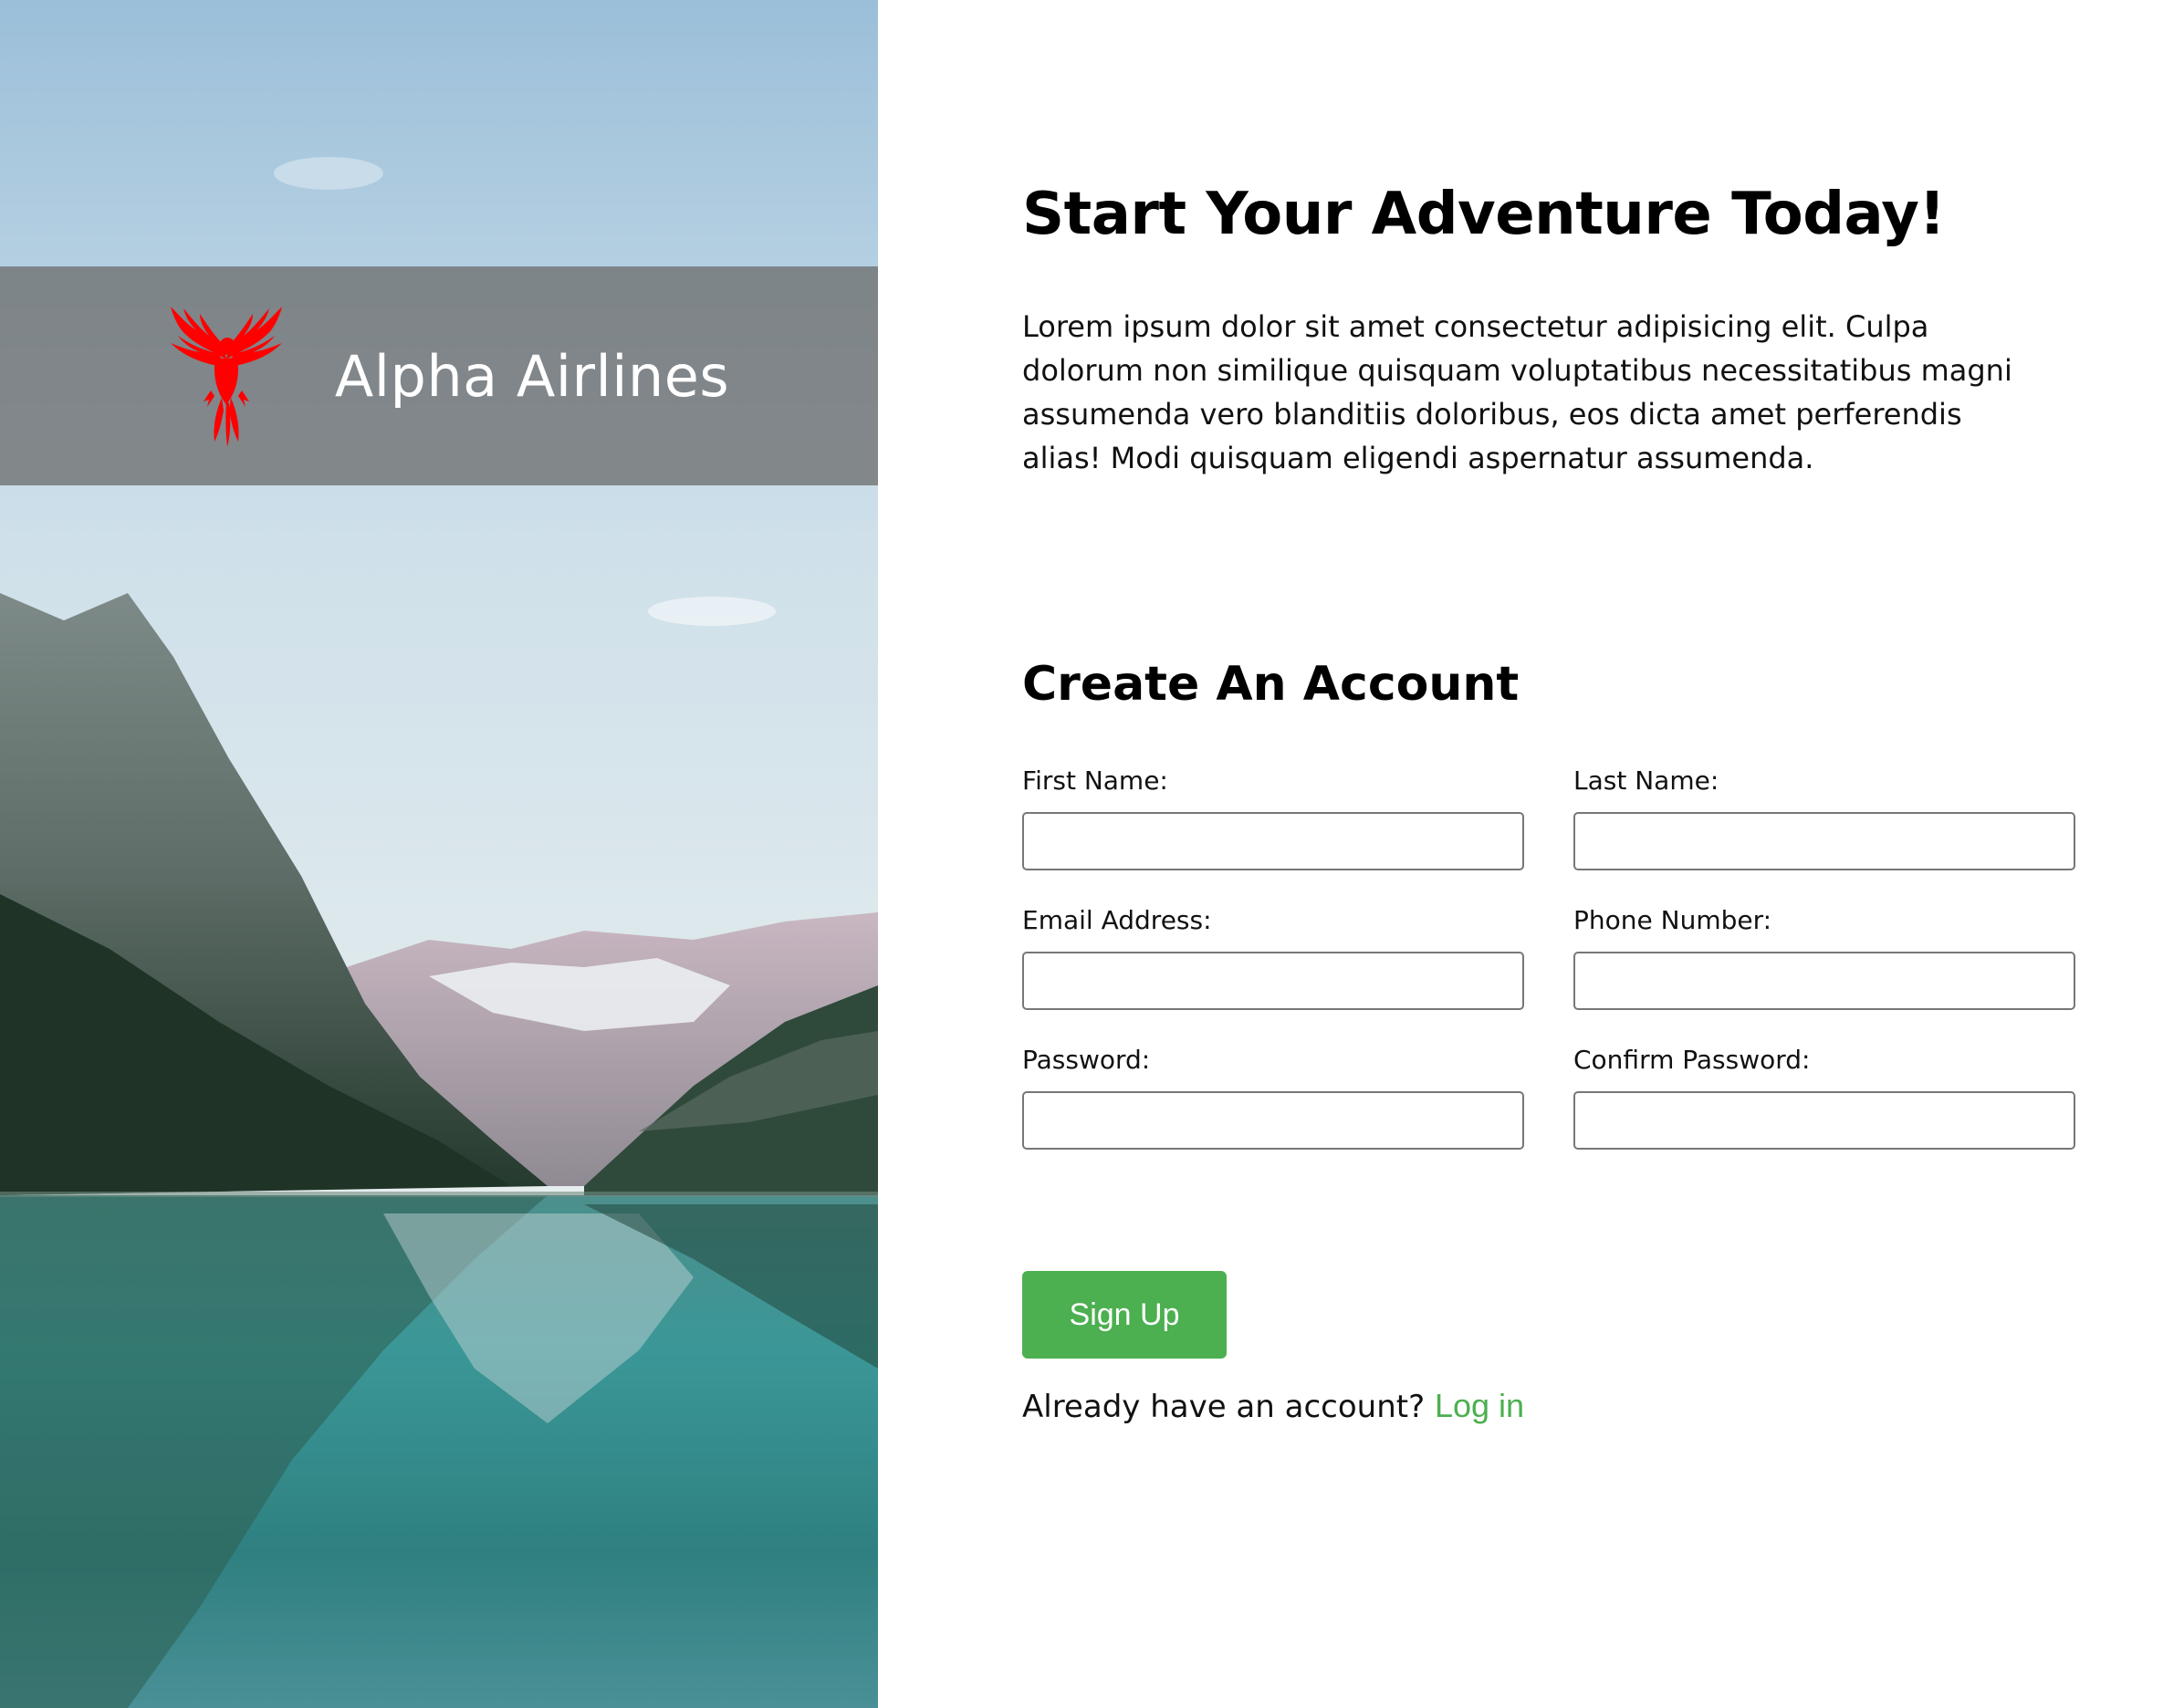  What do you see at coordinates (532, 376) in the screenshot?
I see `brand-name: Alpha Airlines` at bounding box center [532, 376].